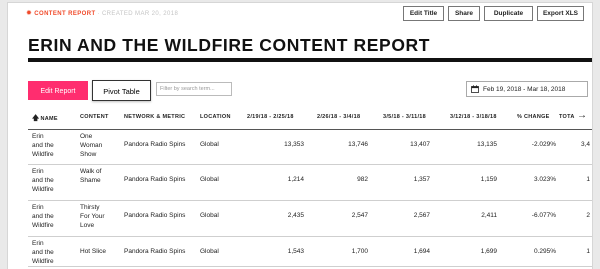  Describe the element at coordinates (464, 13) in the screenshot. I see `share-button: Share` at that location.